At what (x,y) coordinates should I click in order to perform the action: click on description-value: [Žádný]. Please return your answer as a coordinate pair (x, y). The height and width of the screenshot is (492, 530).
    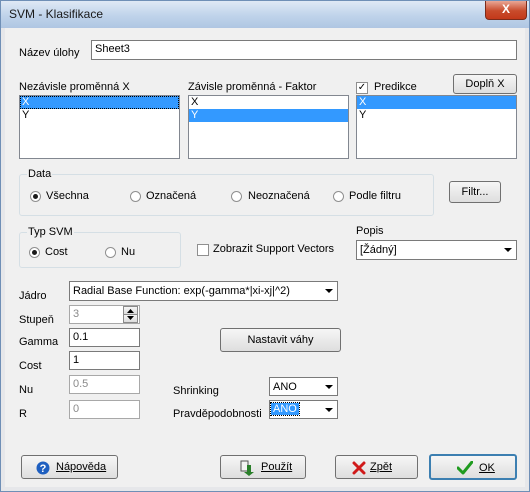
    Looking at the image, I should click on (378, 250).